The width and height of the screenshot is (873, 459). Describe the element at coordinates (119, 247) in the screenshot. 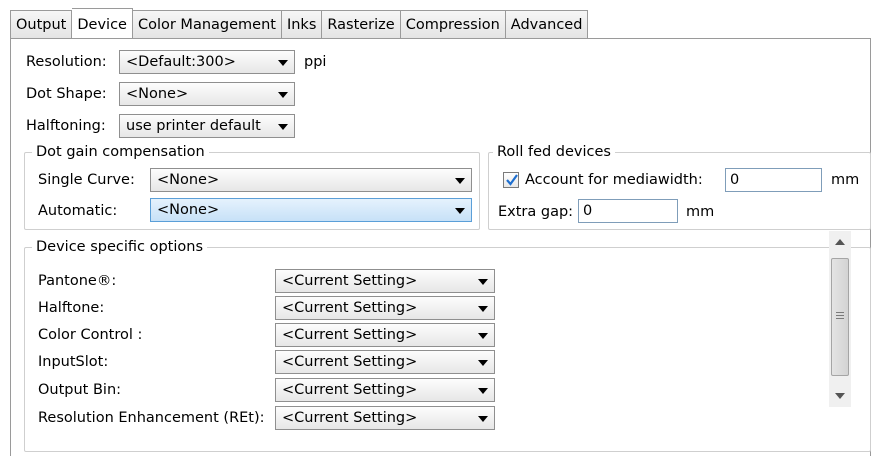

I see `device-options-title: Device specific options` at that location.